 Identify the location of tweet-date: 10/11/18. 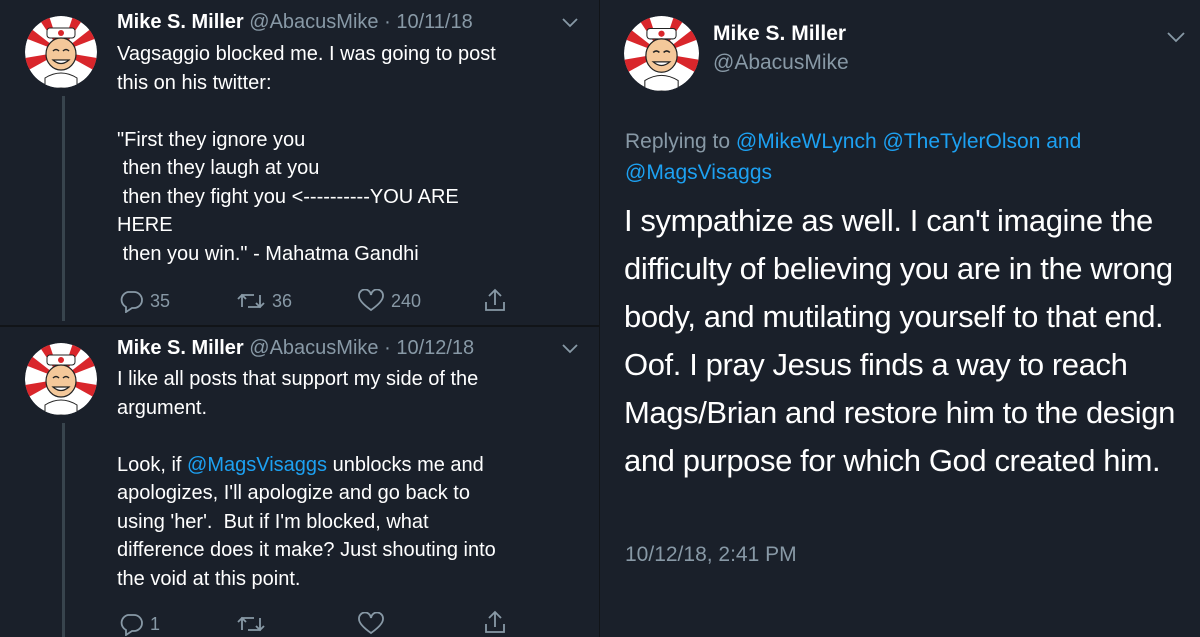
(434, 22).